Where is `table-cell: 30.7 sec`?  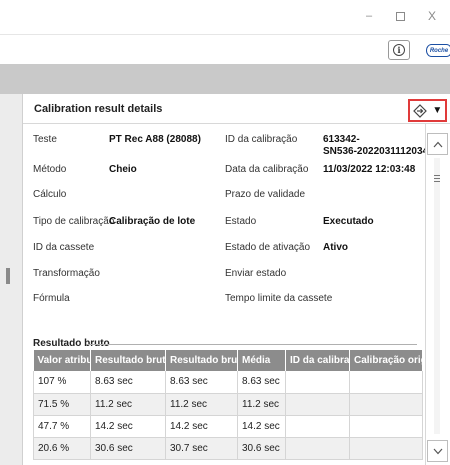 table-cell: 30.7 sec is located at coordinates (201, 448).